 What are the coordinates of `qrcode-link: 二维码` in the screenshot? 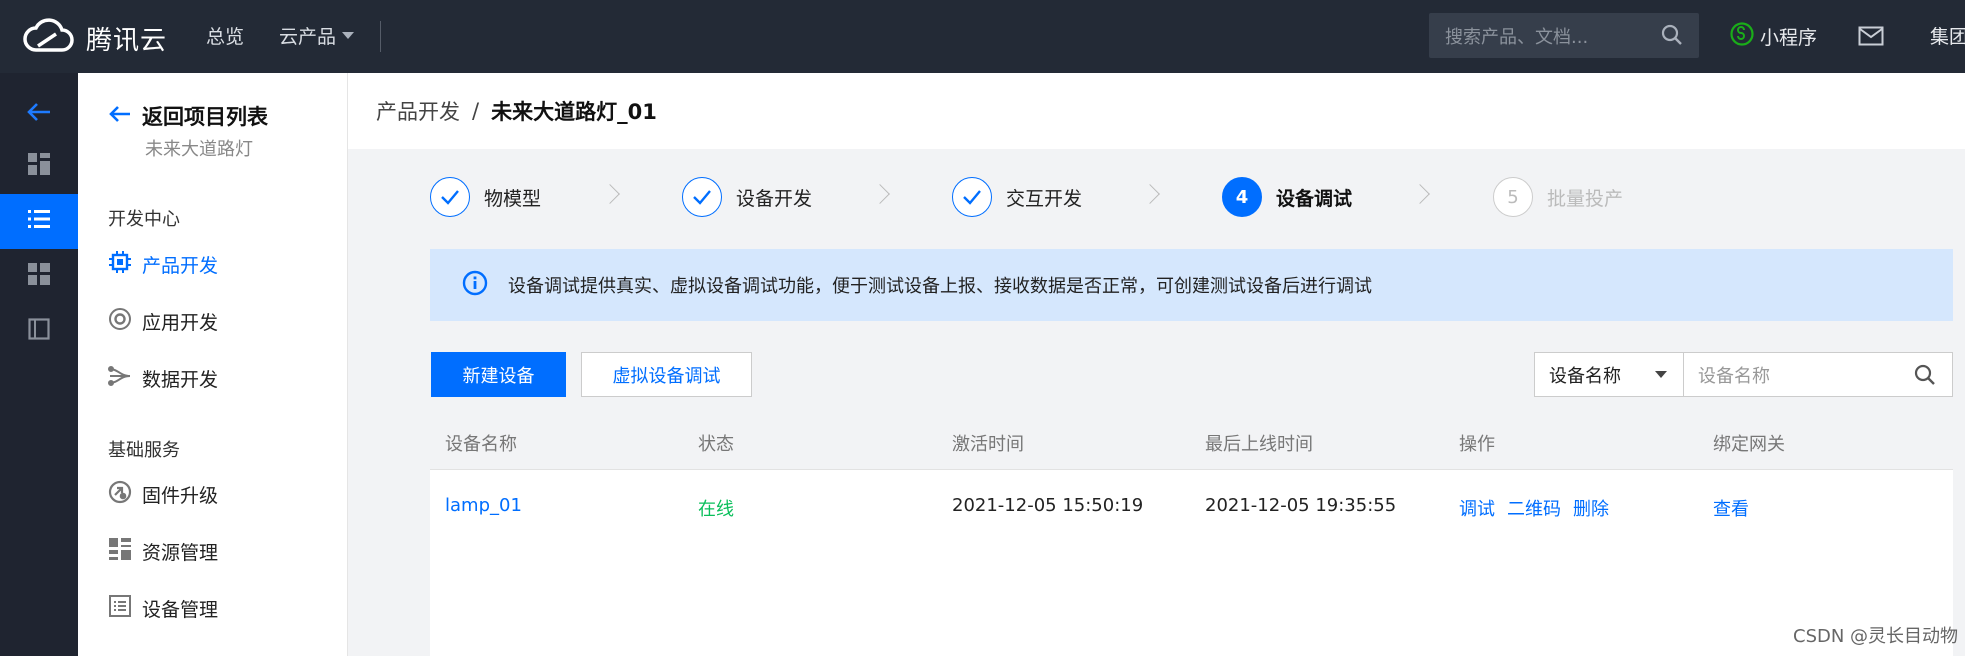 It's located at (1534, 508).